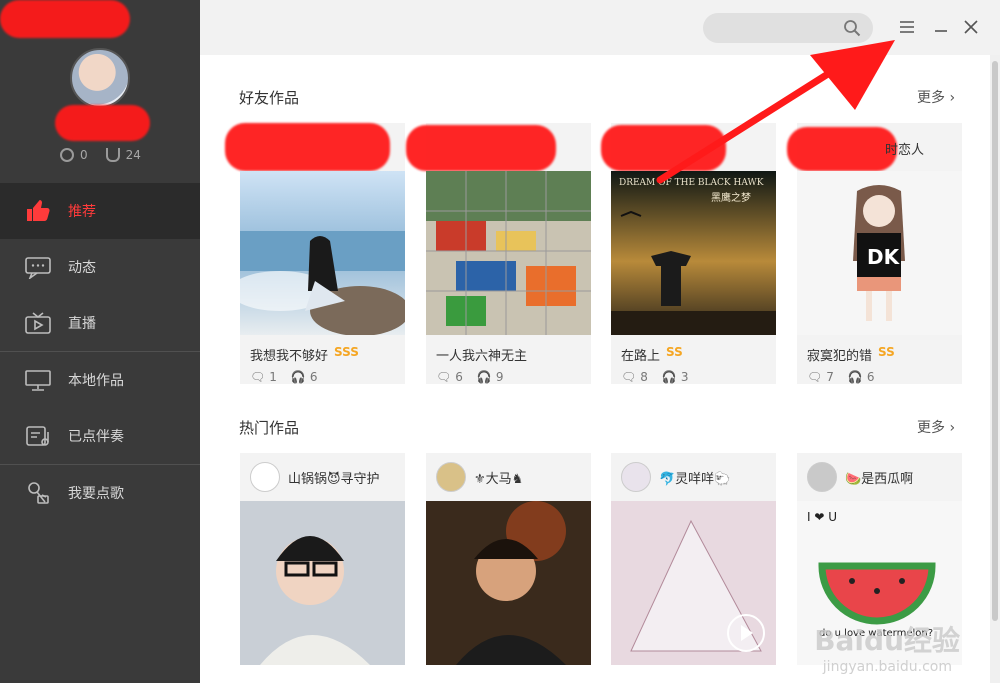 Image resolution: width=1000 pixels, height=683 pixels. I want to click on close-button, so click(971, 27).